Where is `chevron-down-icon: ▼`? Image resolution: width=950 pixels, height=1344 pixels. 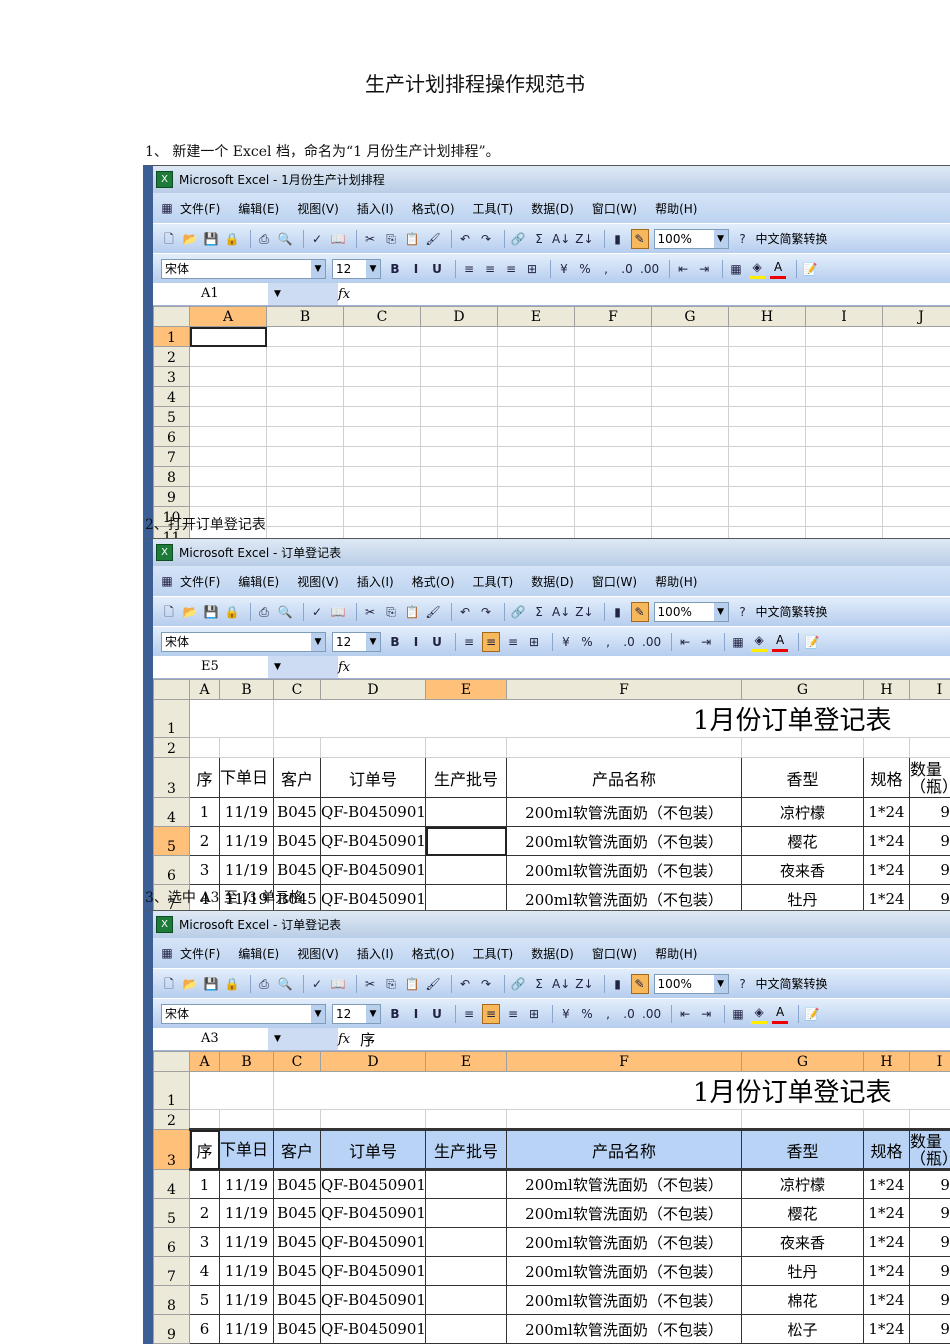 chevron-down-icon: ▼ is located at coordinates (318, 641).